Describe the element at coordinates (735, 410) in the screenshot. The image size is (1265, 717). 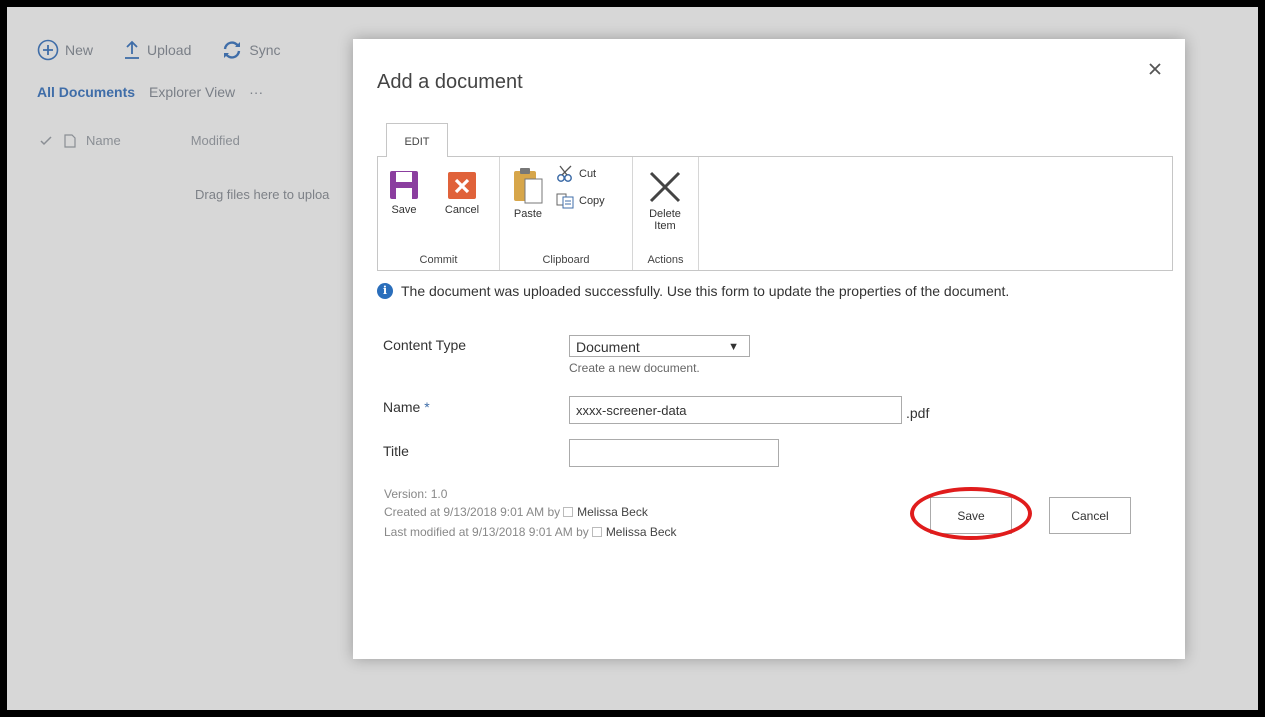
I see `name-input` at that location.